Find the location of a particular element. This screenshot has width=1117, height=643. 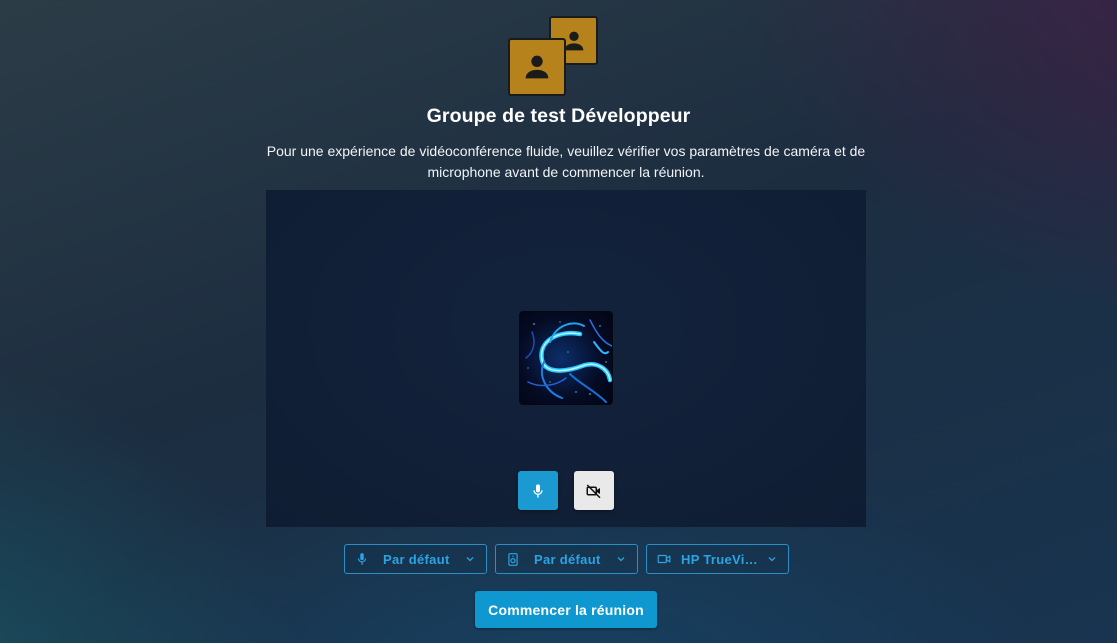

video-off-icon is located at coordinates (593, 490).